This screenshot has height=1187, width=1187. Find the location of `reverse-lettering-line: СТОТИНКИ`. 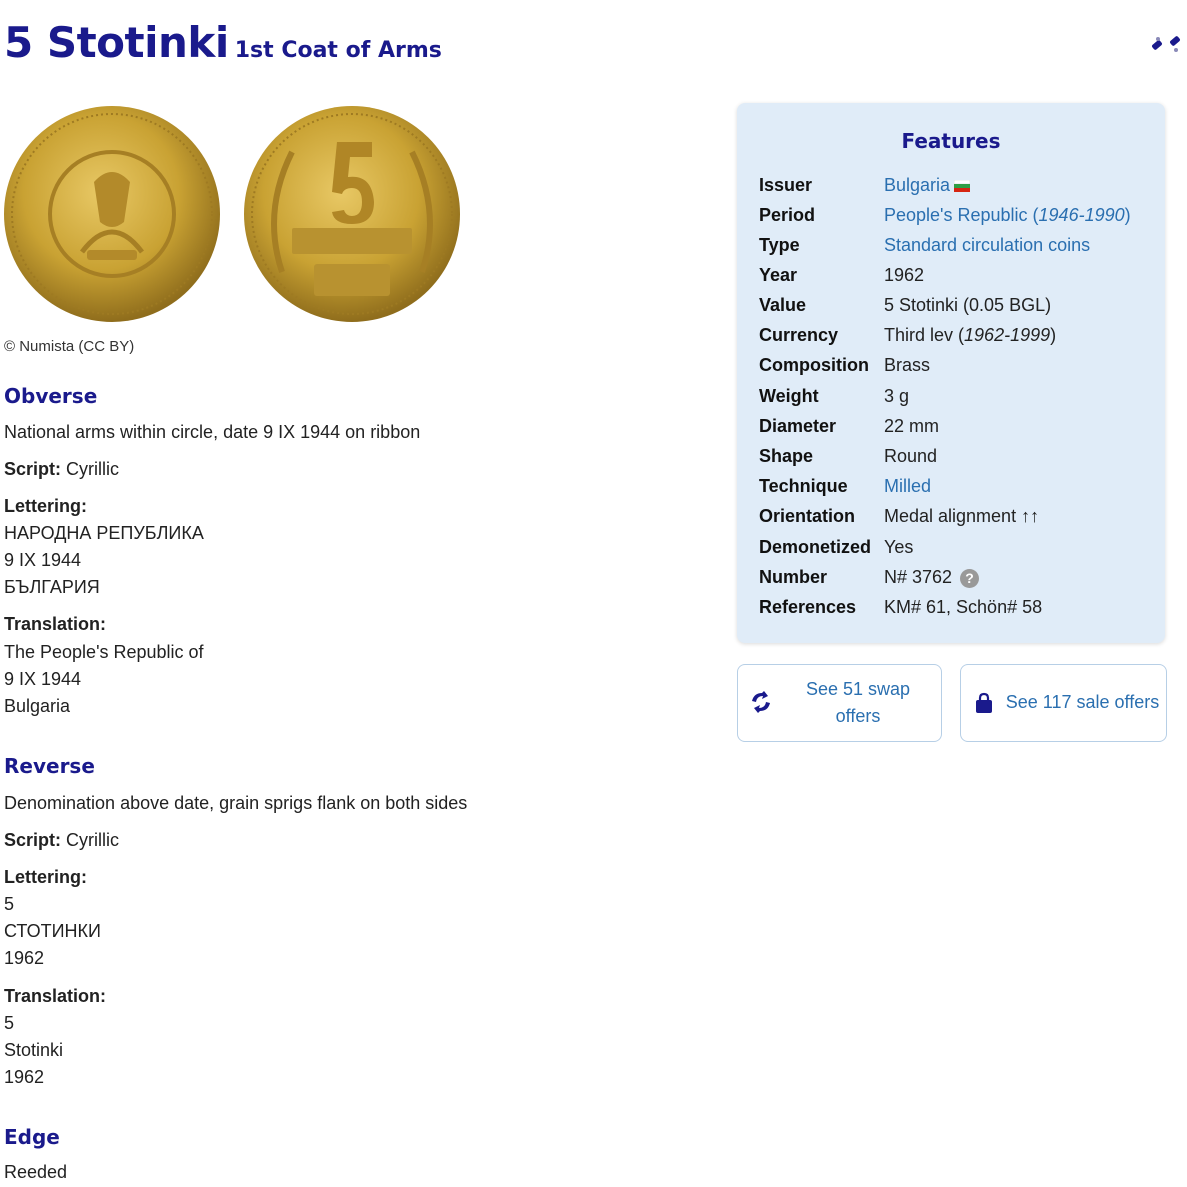

reverse-lettering-line: СТОТИНКИ is located at coordinates (52, 931).